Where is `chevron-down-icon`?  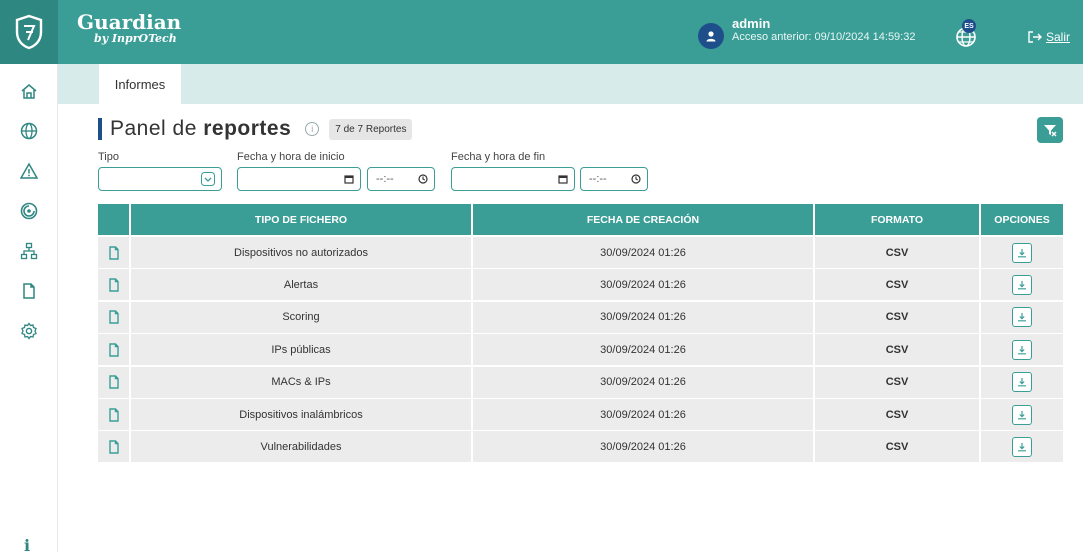 chevron-down-icon is located at coordinates (208, 179).